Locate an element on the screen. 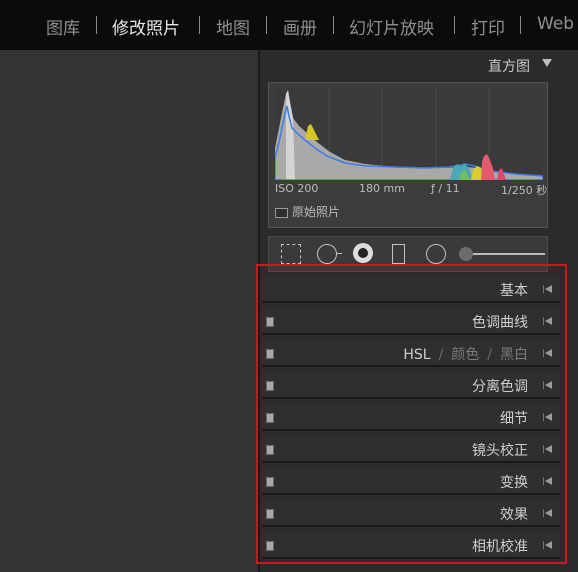 The height and width of the screenshot is (572, 578). module-tab-develop: 修改照片 is located at coordinates (146, 26).